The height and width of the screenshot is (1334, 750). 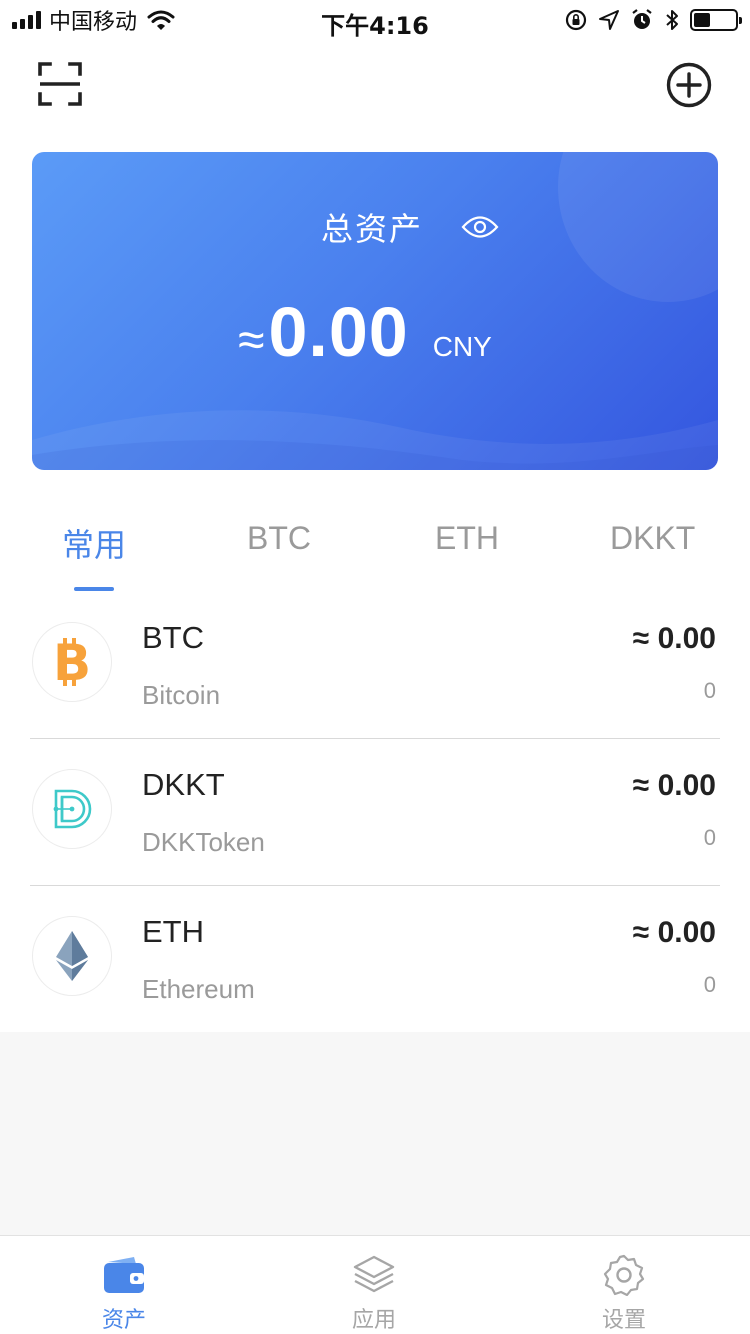 What do you see at coordinates (689, 85) in the screenshot?
I see `add-asset-icon` at bounding box center [689, 85].